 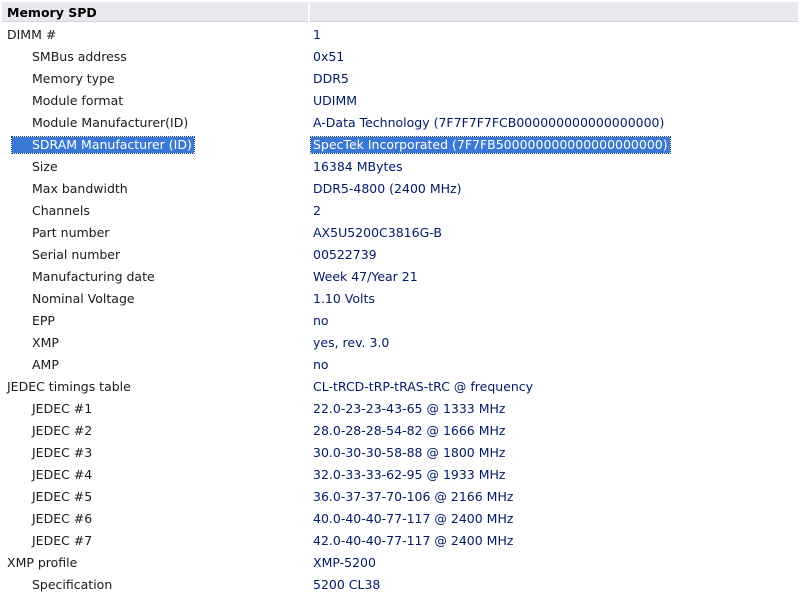 What do you see at coordinates (45, 364) in the screenshot?
I see `property-label: AMP` at bounding box center [45, 364].